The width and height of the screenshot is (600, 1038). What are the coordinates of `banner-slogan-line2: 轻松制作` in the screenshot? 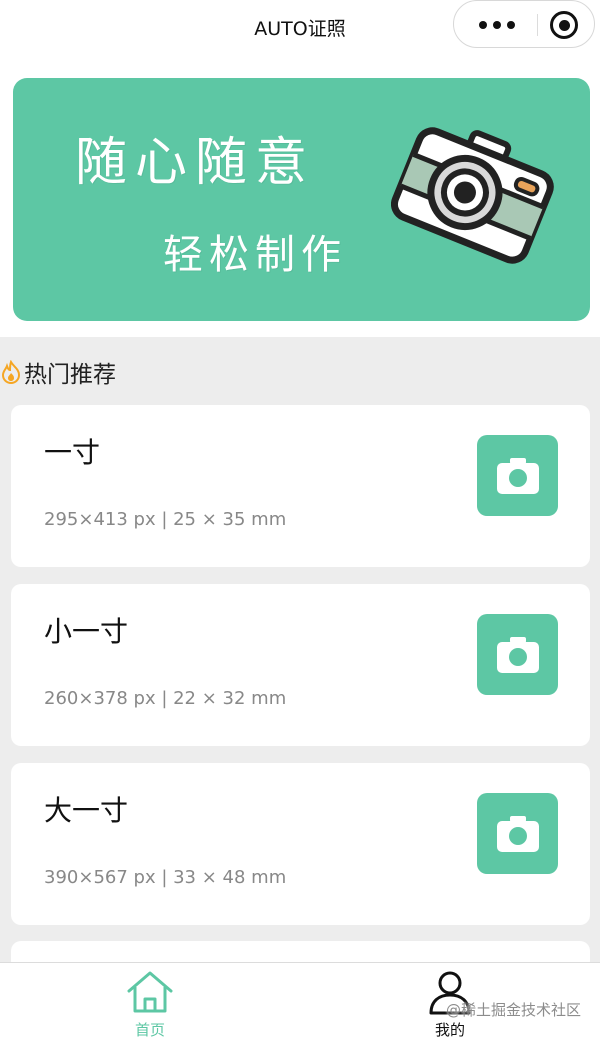 It's located at (255, 255).